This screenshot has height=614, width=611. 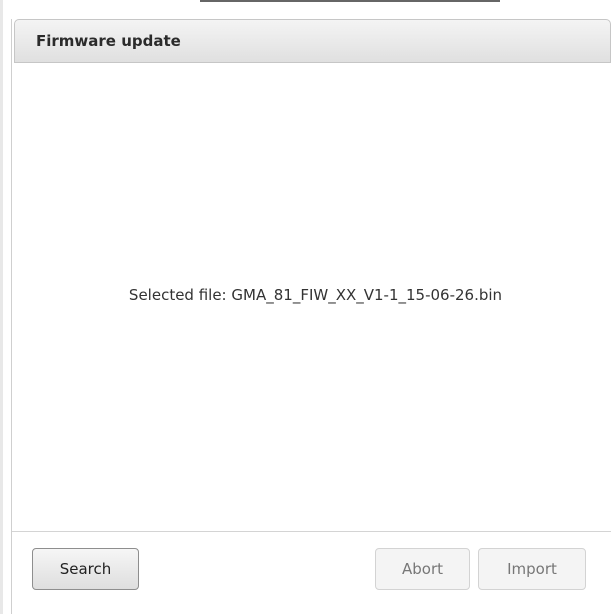 I want to click on top-divider, so click(x=350, y=1).